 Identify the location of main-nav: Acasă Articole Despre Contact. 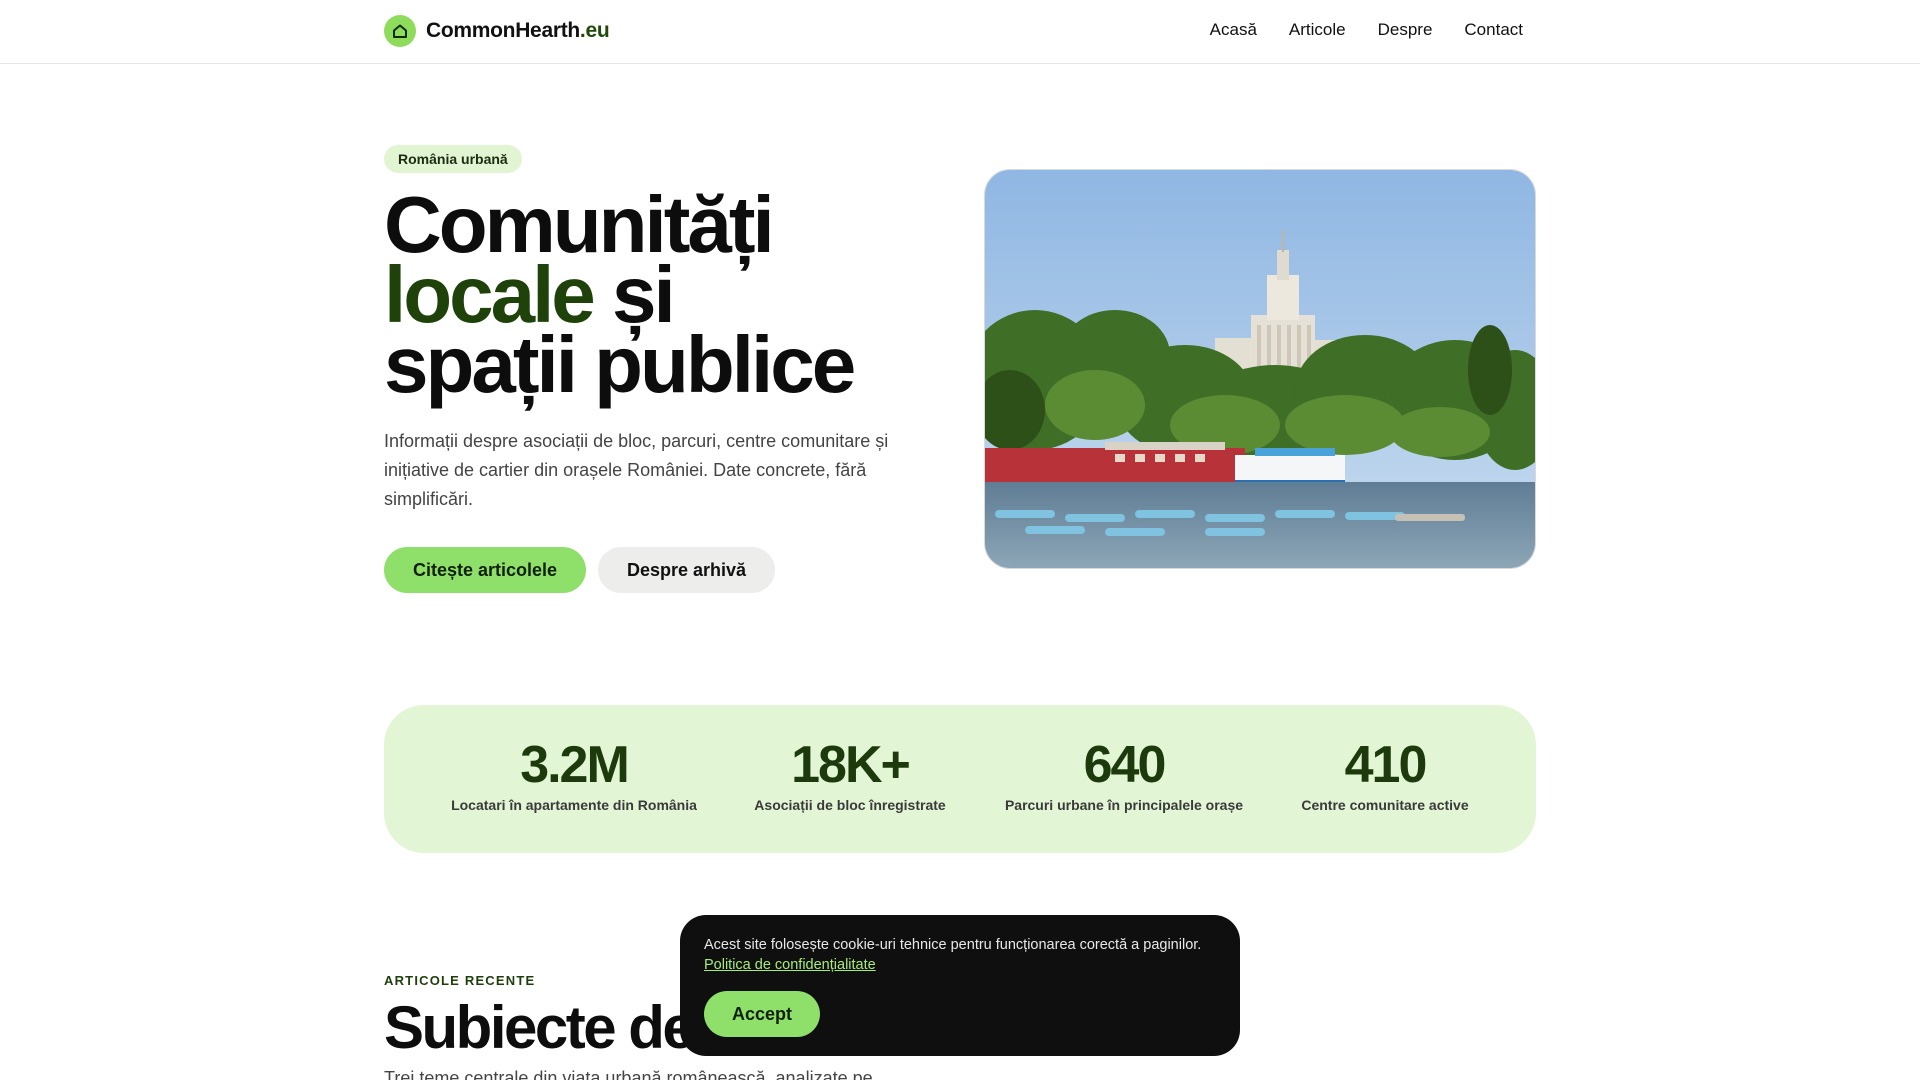
(1366, 30).